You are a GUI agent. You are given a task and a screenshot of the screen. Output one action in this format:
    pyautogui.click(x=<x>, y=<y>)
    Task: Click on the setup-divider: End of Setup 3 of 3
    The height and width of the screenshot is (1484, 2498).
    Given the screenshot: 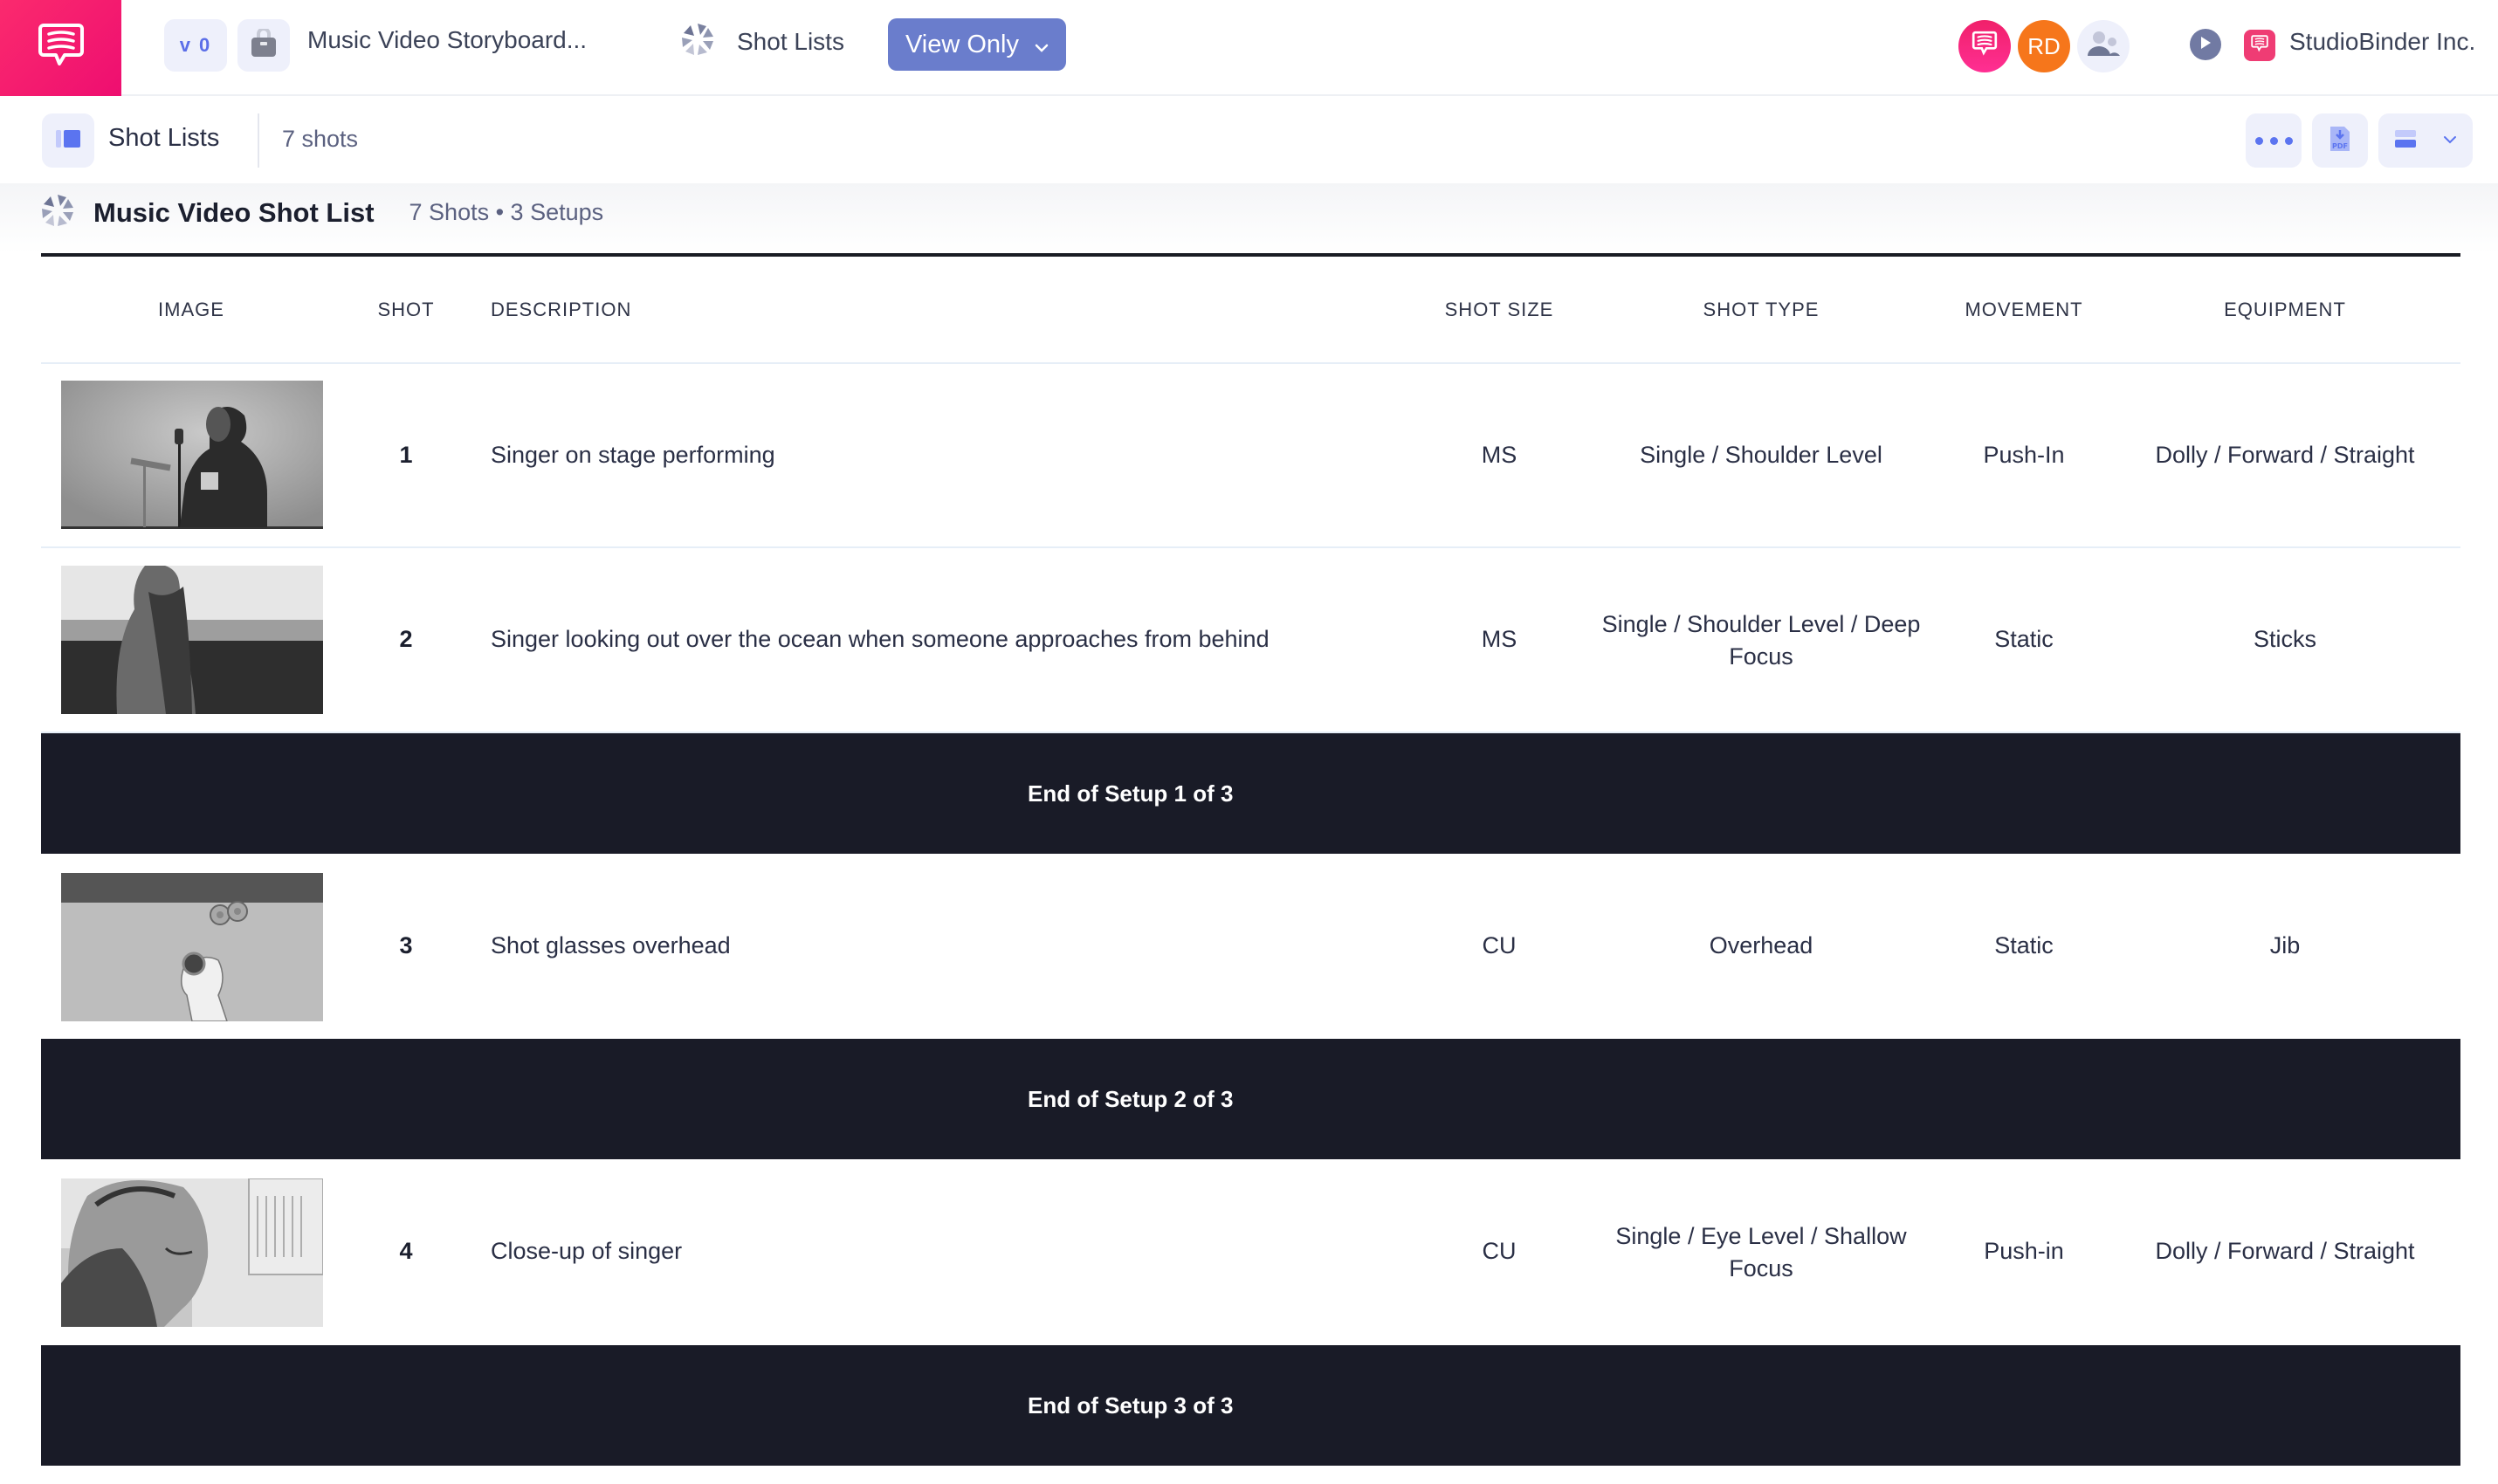 What is the action you would take?
    pyautogui.click(x=1250, y=1405)
    